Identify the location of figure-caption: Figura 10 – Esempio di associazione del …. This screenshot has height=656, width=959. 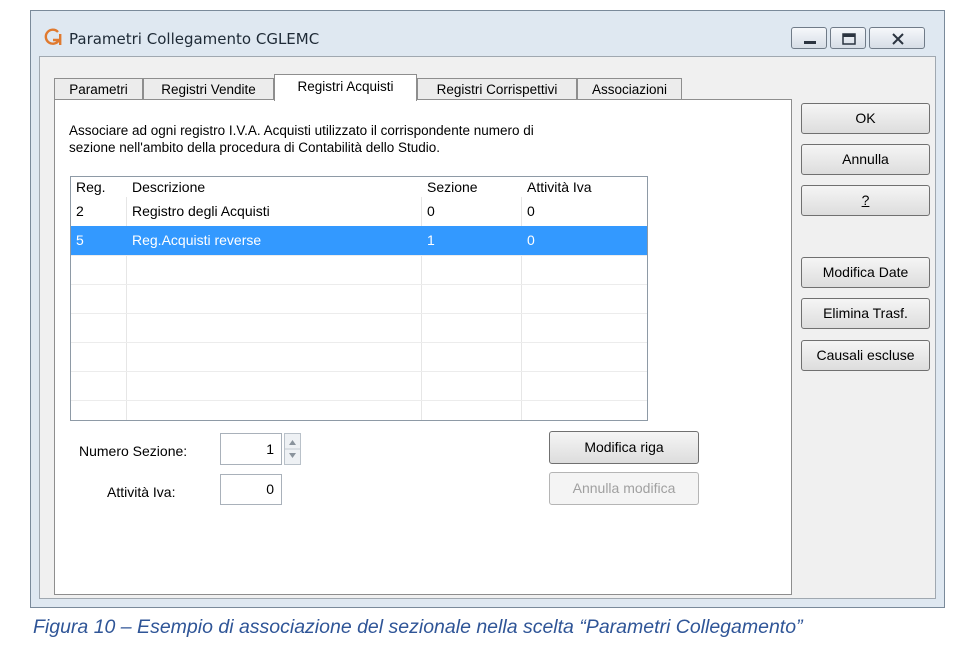
(418, 627).